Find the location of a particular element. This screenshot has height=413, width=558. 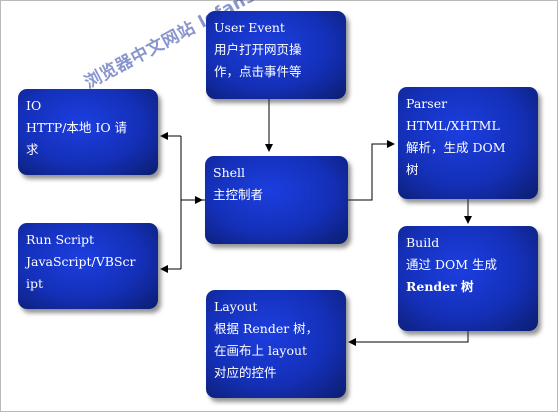

node-layout: Layout 根据 Render 树， 在画布上 layout 对应的控件 is located at coordinates (276, 344).